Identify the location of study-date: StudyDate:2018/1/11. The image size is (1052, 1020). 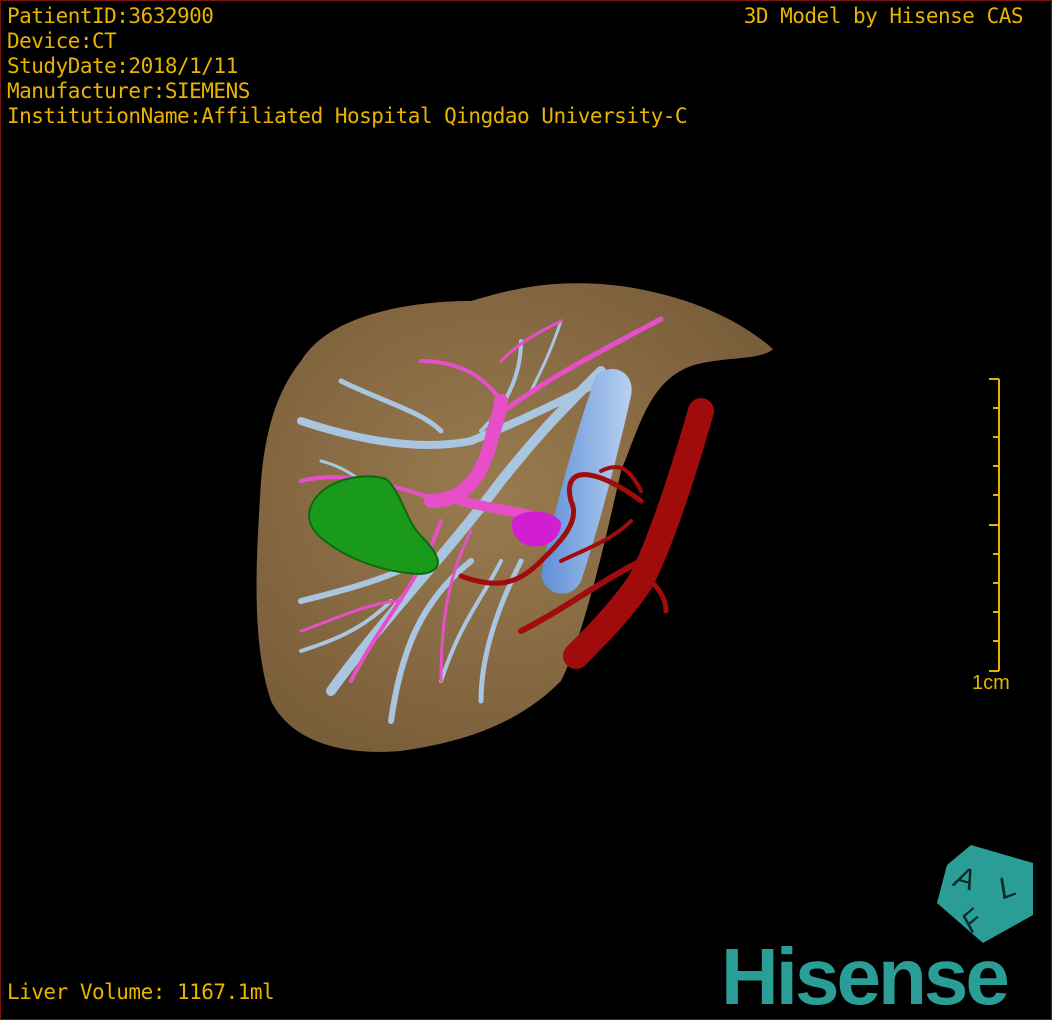
(122, 66).